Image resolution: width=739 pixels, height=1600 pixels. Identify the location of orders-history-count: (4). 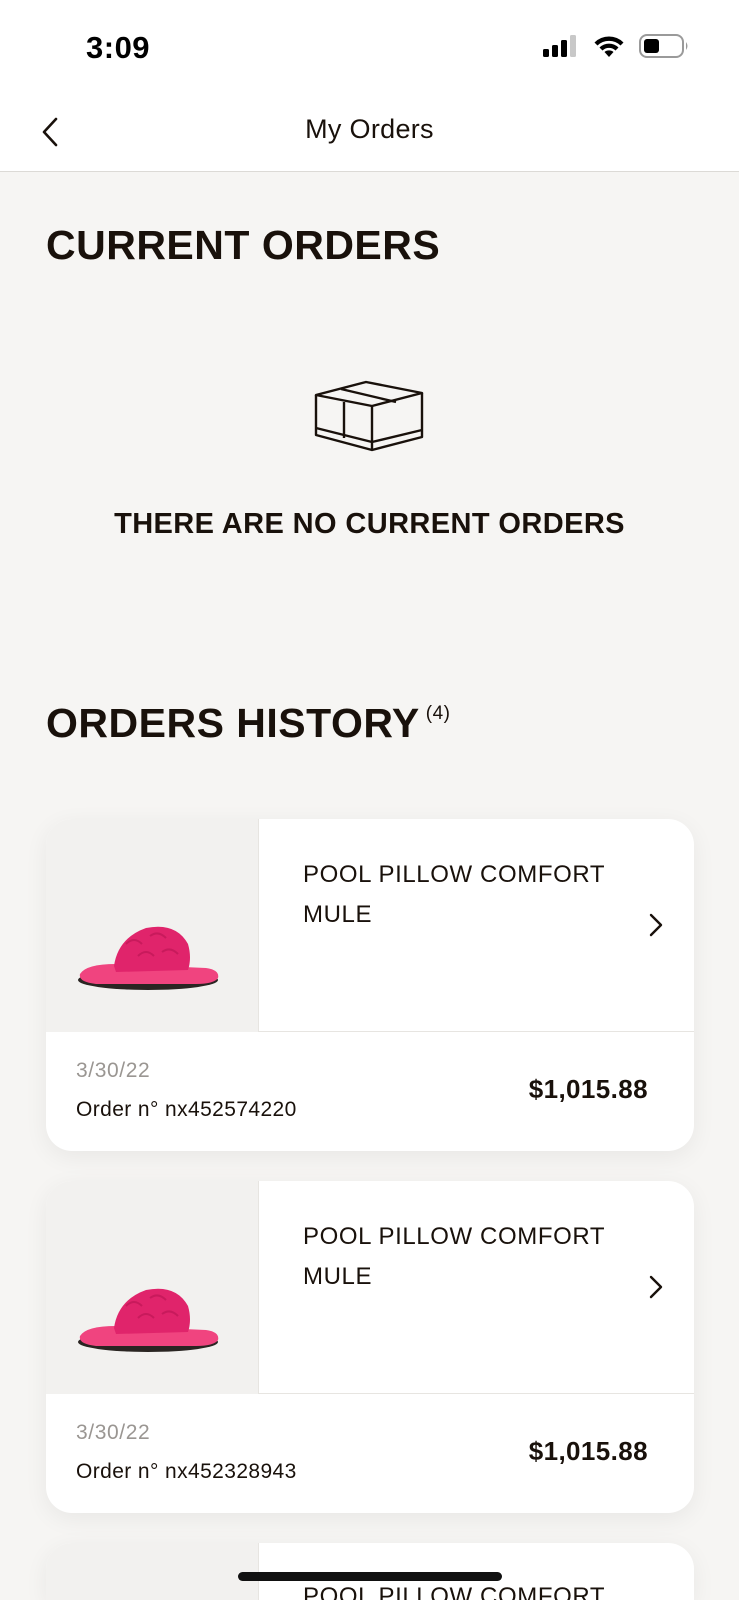
(438, 713).